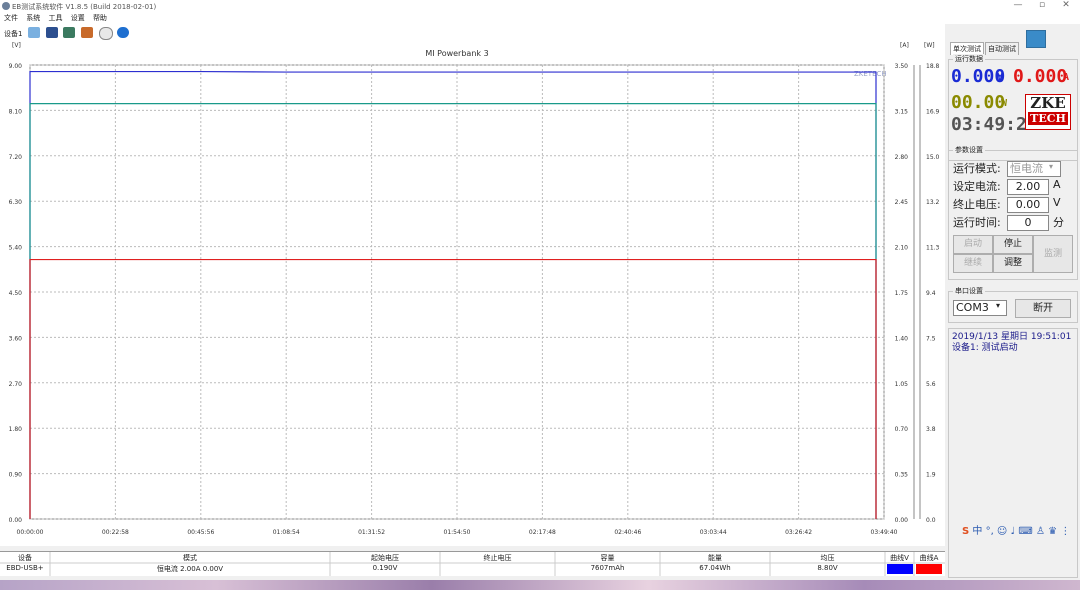 The width and height of the screenshot is (1080, 590). What do you see at coordinates (929, 569) in the screenshot?
I see `curve-a-swatch` at bounding box center [929, 569].